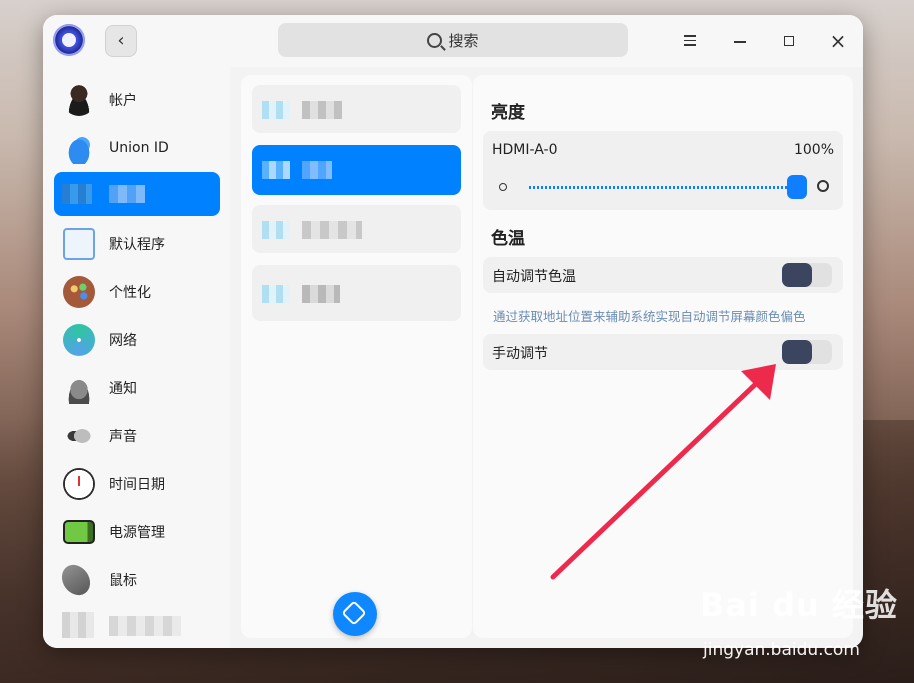  I want to click on sidebar-item-sound: 声音, so click(137, 436).